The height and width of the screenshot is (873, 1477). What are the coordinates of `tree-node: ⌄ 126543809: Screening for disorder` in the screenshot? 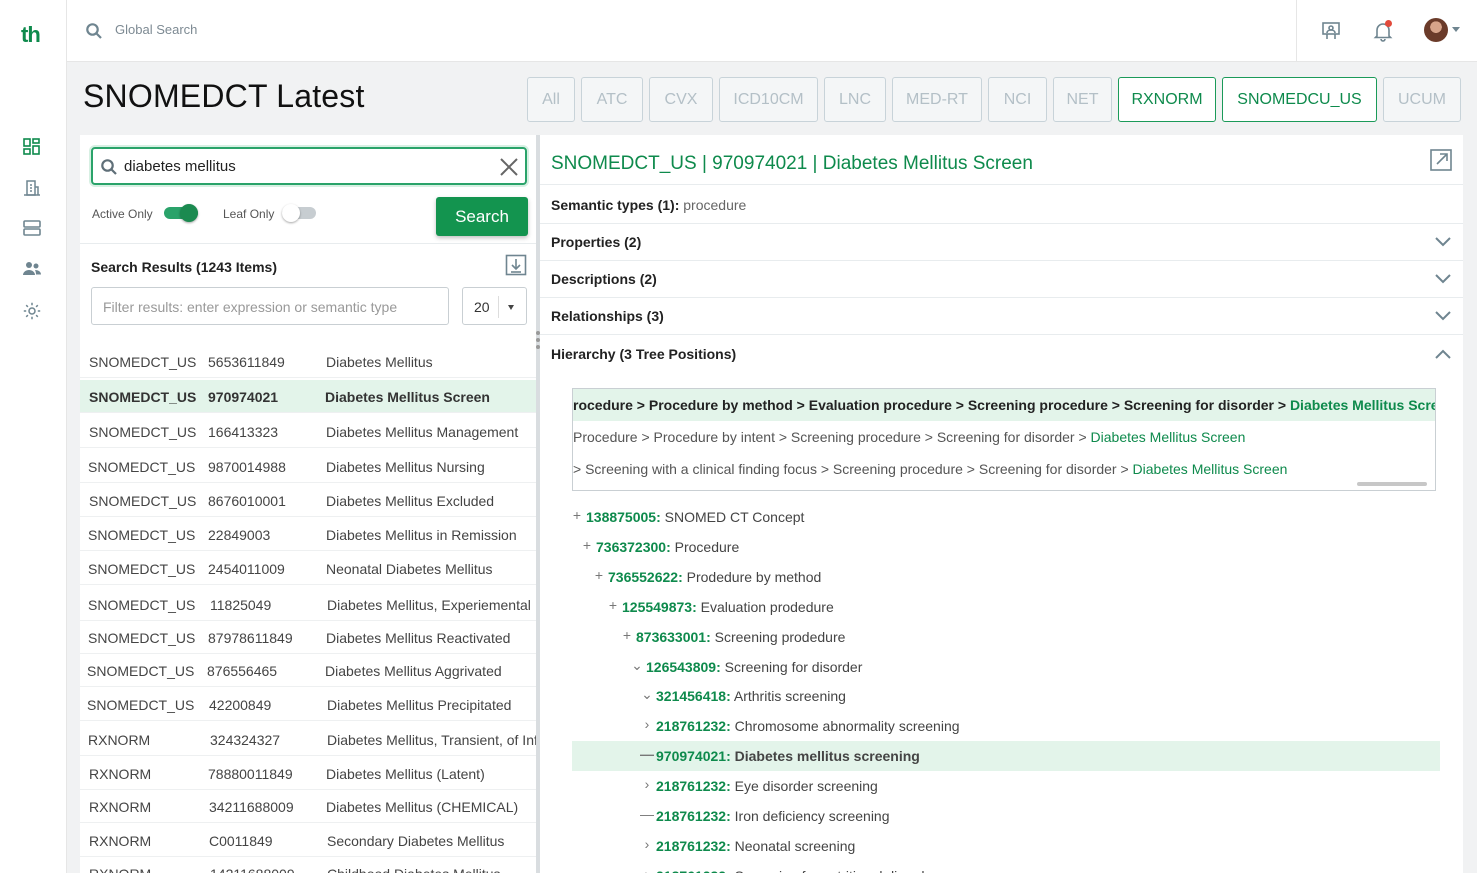 It's located at (1006, 667).